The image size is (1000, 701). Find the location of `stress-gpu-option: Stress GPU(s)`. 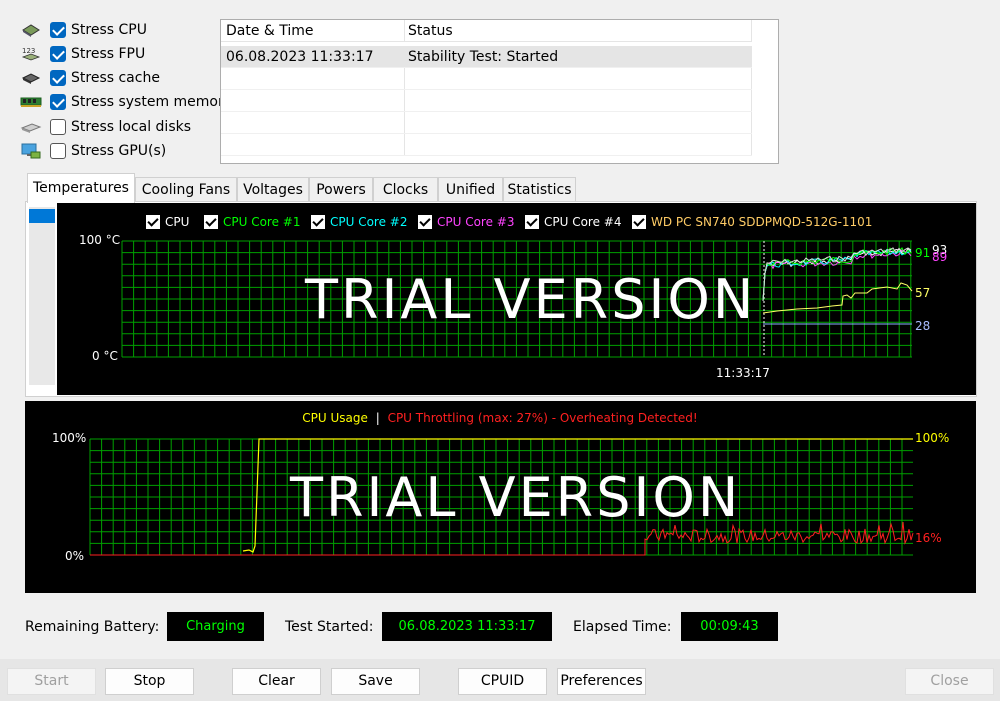

stress-gpu-option: Stress GPU(s) is located at coordinates (93, 151).